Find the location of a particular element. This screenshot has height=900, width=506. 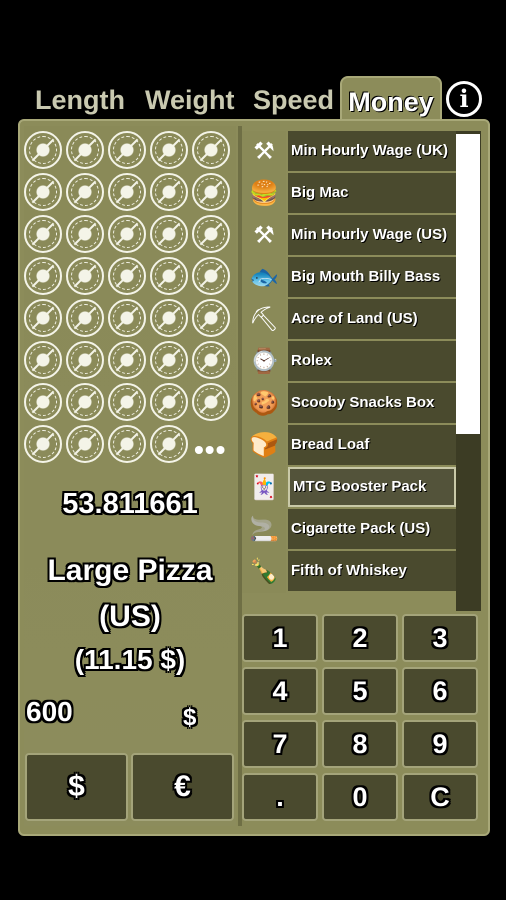

key-6: 6 is located at coordinates (440, 691).